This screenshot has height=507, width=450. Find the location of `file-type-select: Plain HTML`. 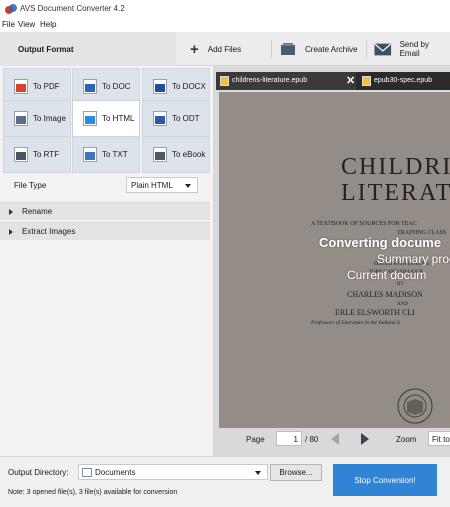

file-type-select: Plain HTML is located at coordinates (162, 185).